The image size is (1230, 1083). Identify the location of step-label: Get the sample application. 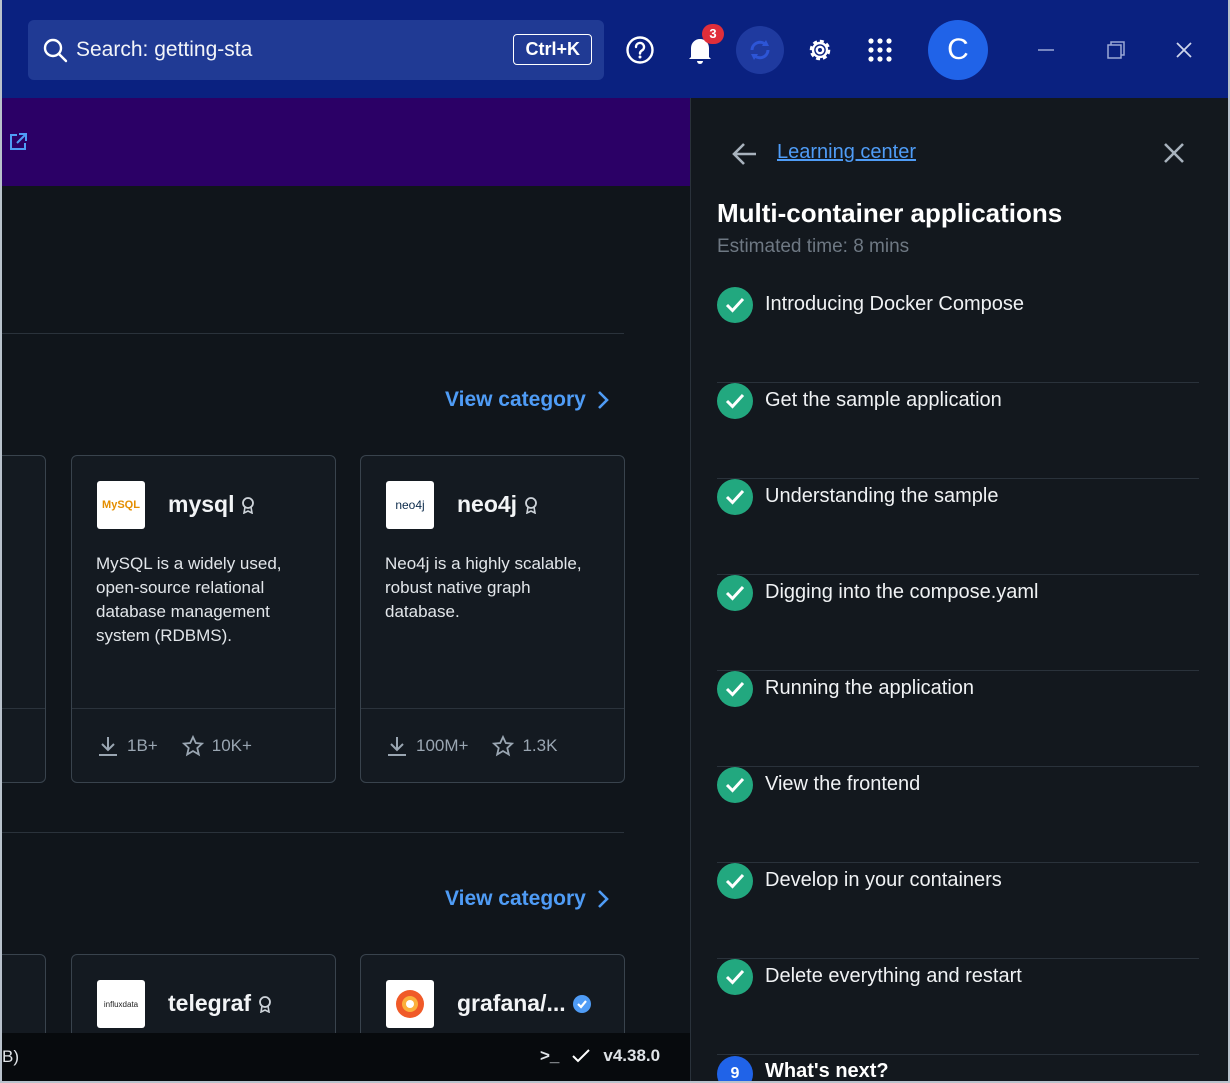
(883, 400).